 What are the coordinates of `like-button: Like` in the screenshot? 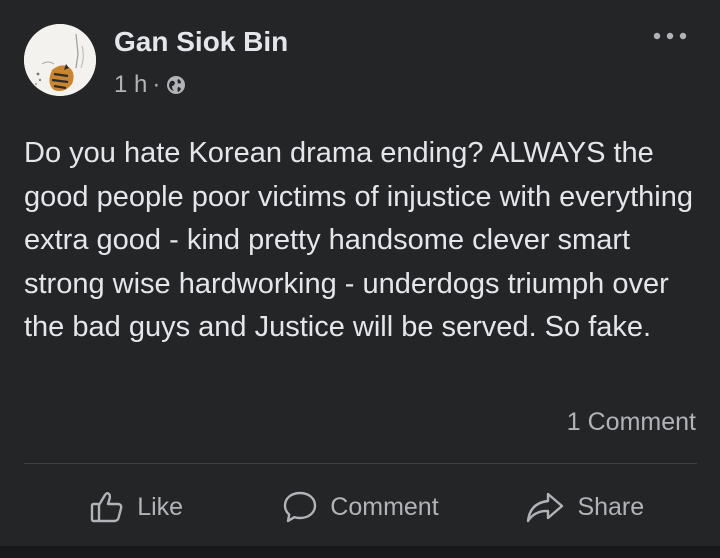 It's located at (136, 507).